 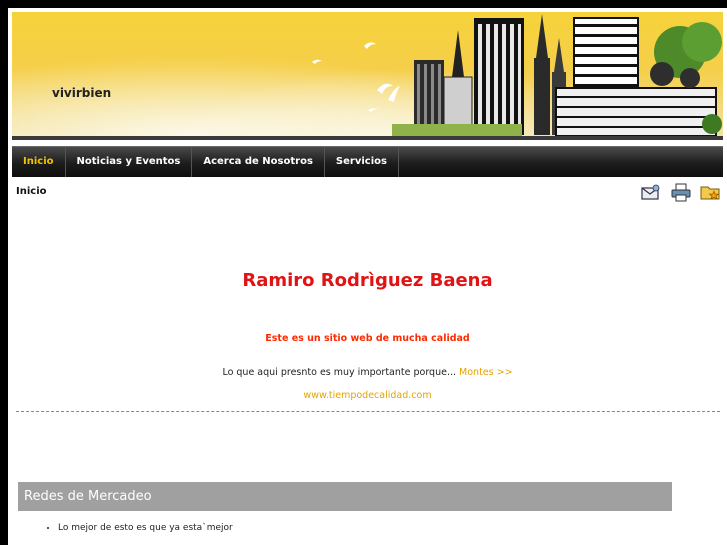 What do you see at coordinates (367, 280) in the screenshot?
I see `article-title: Ramiro Rodrìguez Baena` at bounding box center [367, 280].